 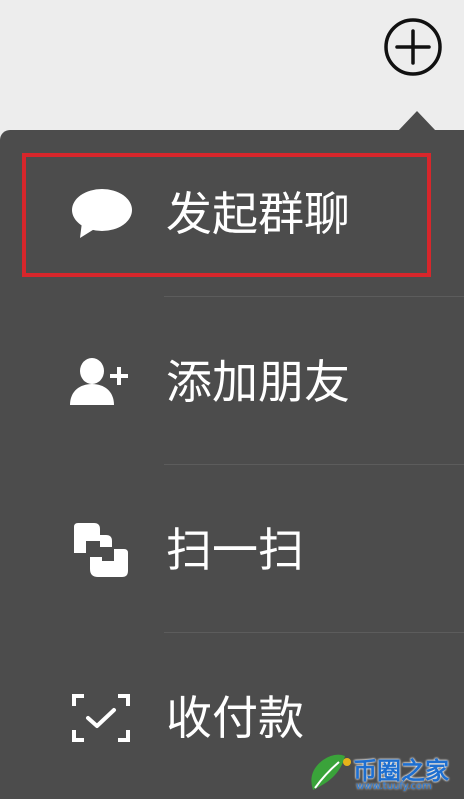 I want to click on menu-item-label: 收付款, so click(x=235, y=718).